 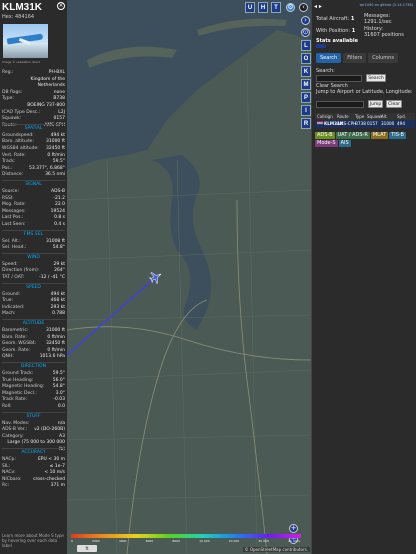 I want to click on kv-key: Type:, so click(x=8, y=99).